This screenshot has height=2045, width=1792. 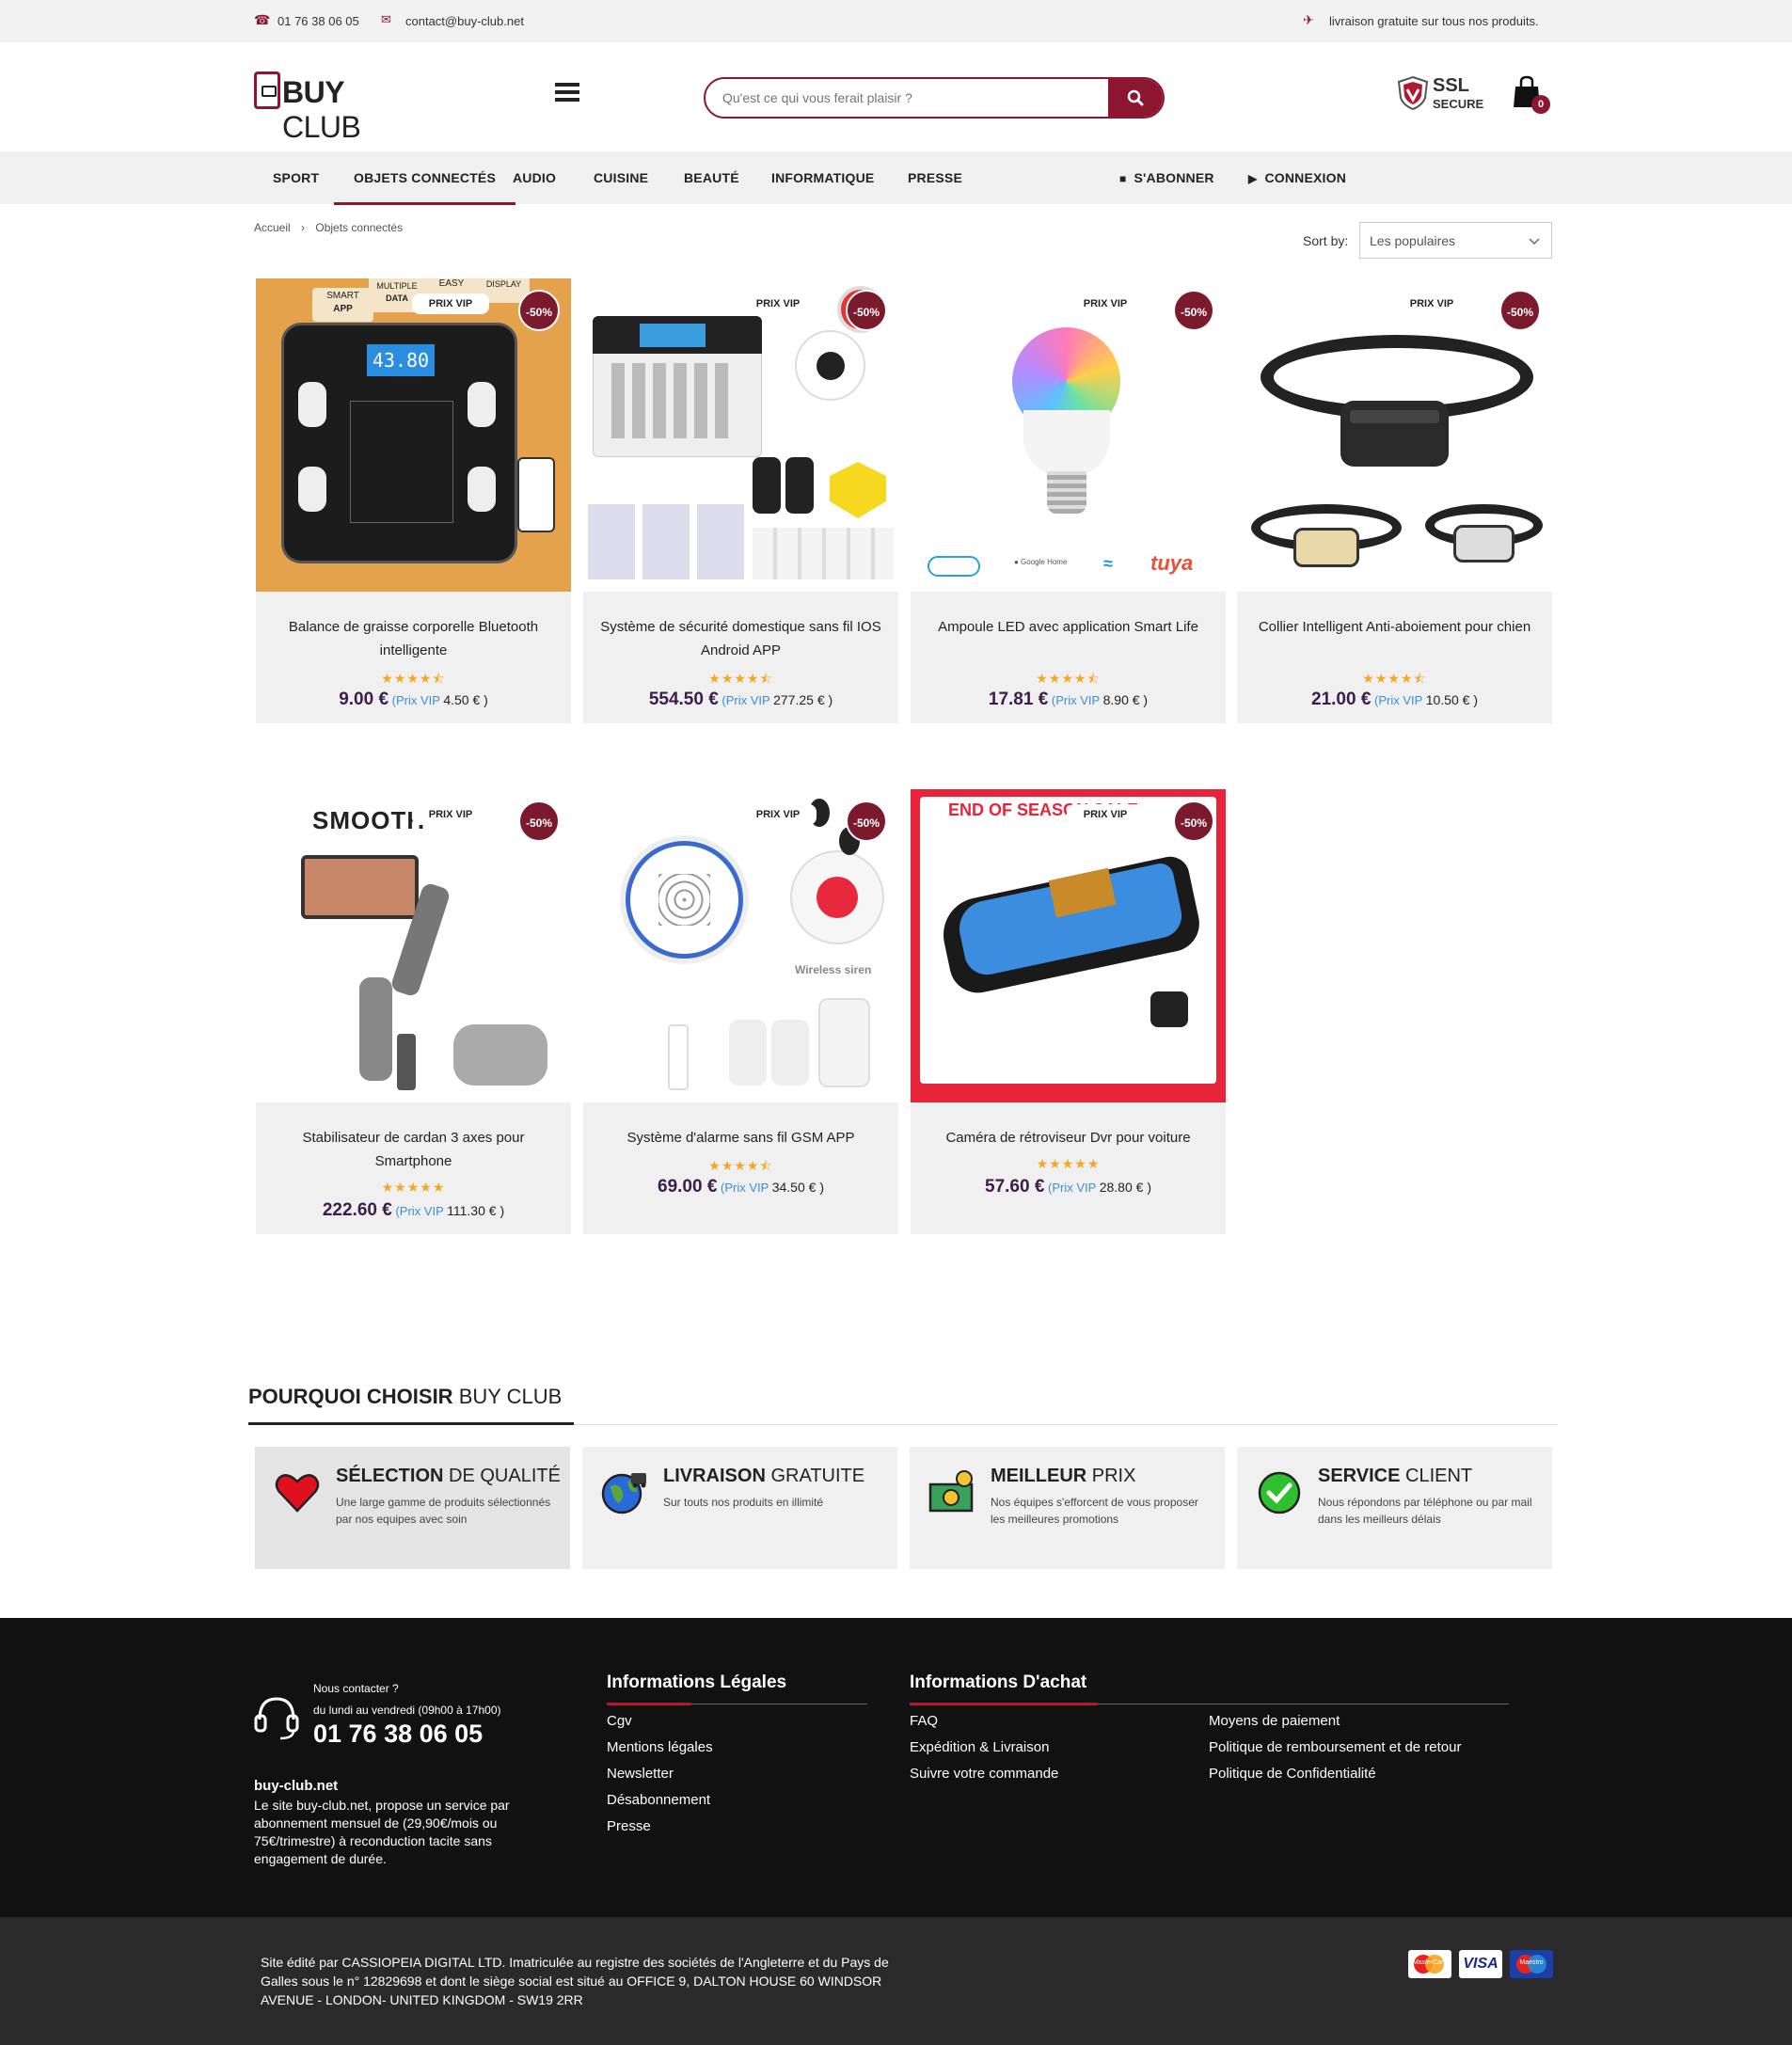 I want to click on footer-phone: 01 76 38 06 05, so click(x=398, y=1734).